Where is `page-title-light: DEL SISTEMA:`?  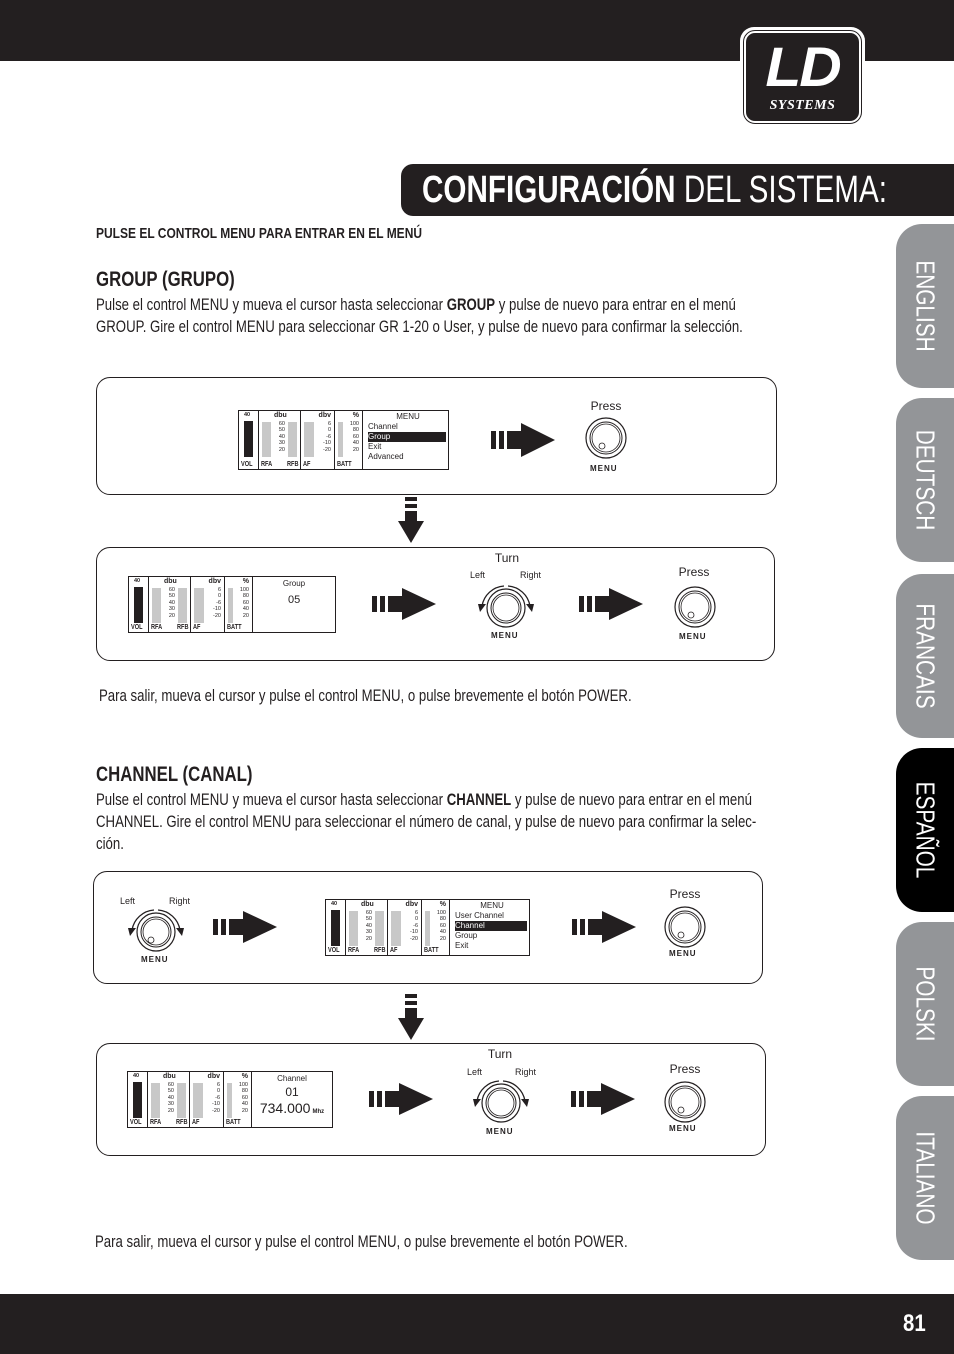
page-title-light: DEL SISTEMA: is located at coordinates (781, 190).